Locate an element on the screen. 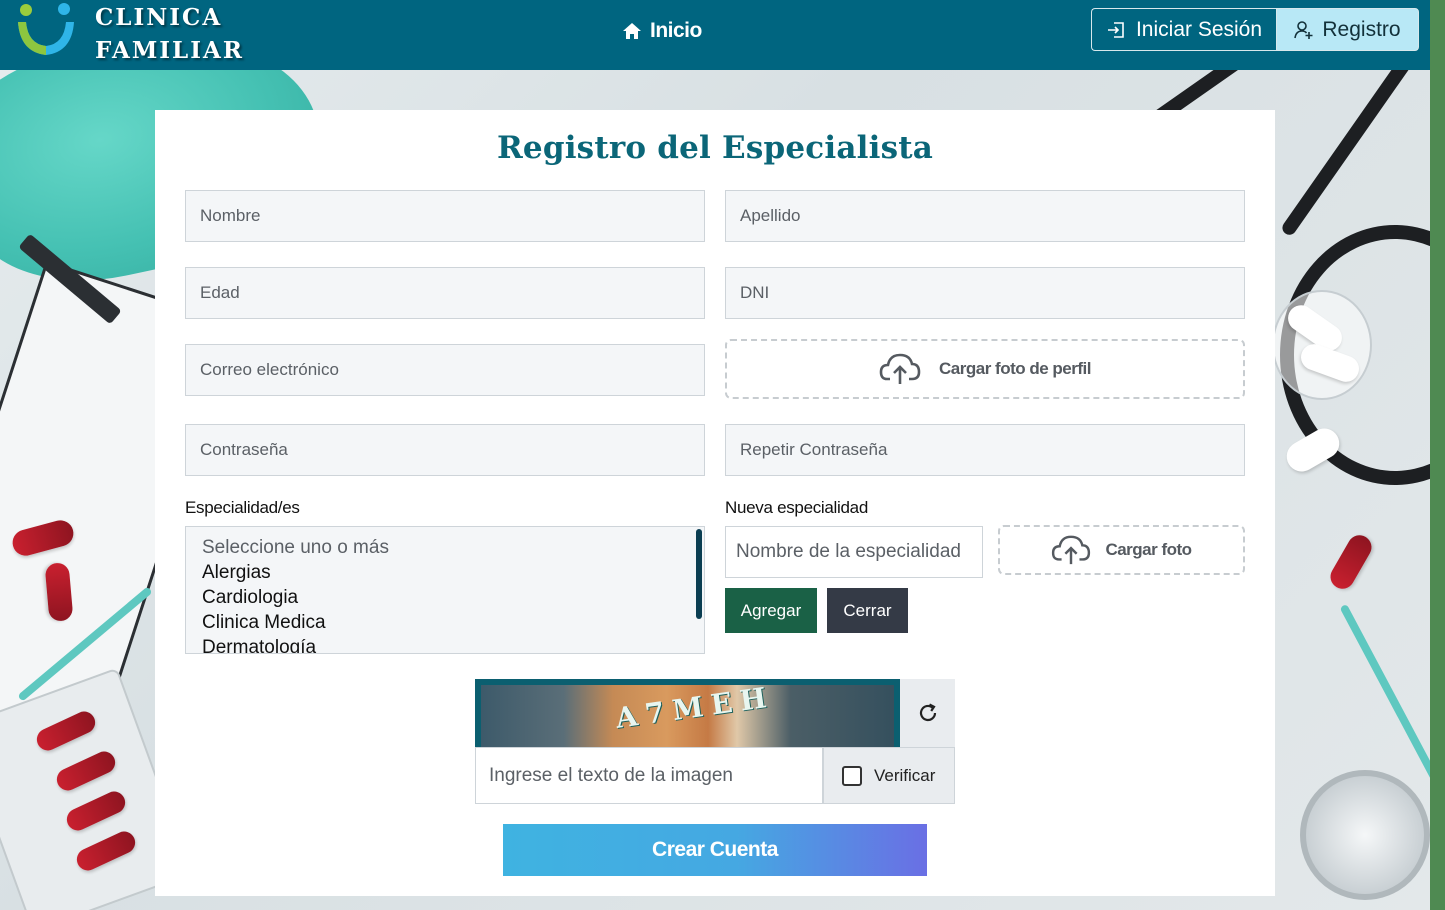 This screenshot has width=1445, height=910. brand-name: CLINICA FAMILIAR is located at coordinates (169, 34).